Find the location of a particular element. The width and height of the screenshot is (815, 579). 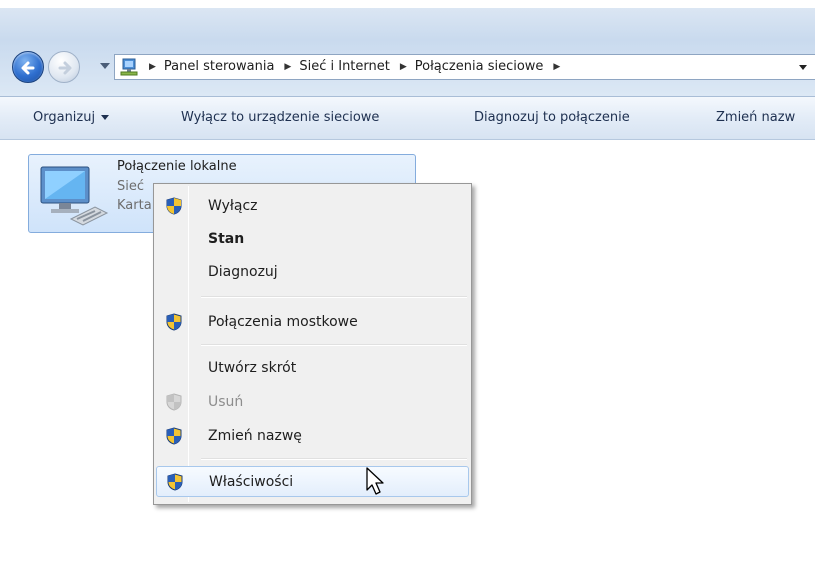

breadcrumb-item: Panel sterowania is located at coordinates (219, 66).